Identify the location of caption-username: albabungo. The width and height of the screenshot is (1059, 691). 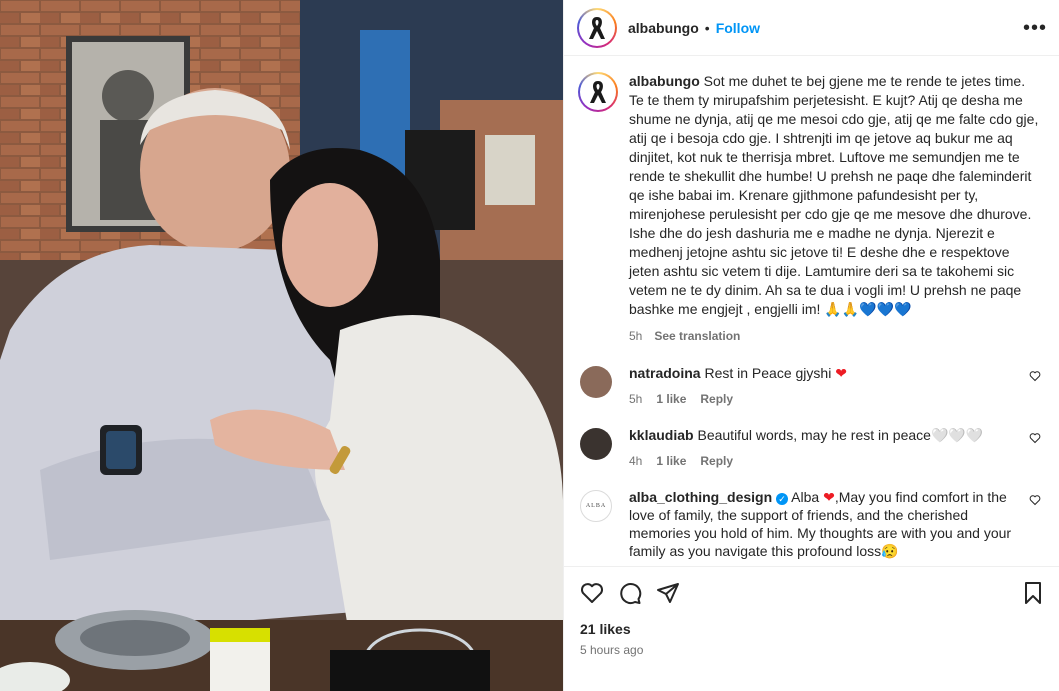
(664, 81).